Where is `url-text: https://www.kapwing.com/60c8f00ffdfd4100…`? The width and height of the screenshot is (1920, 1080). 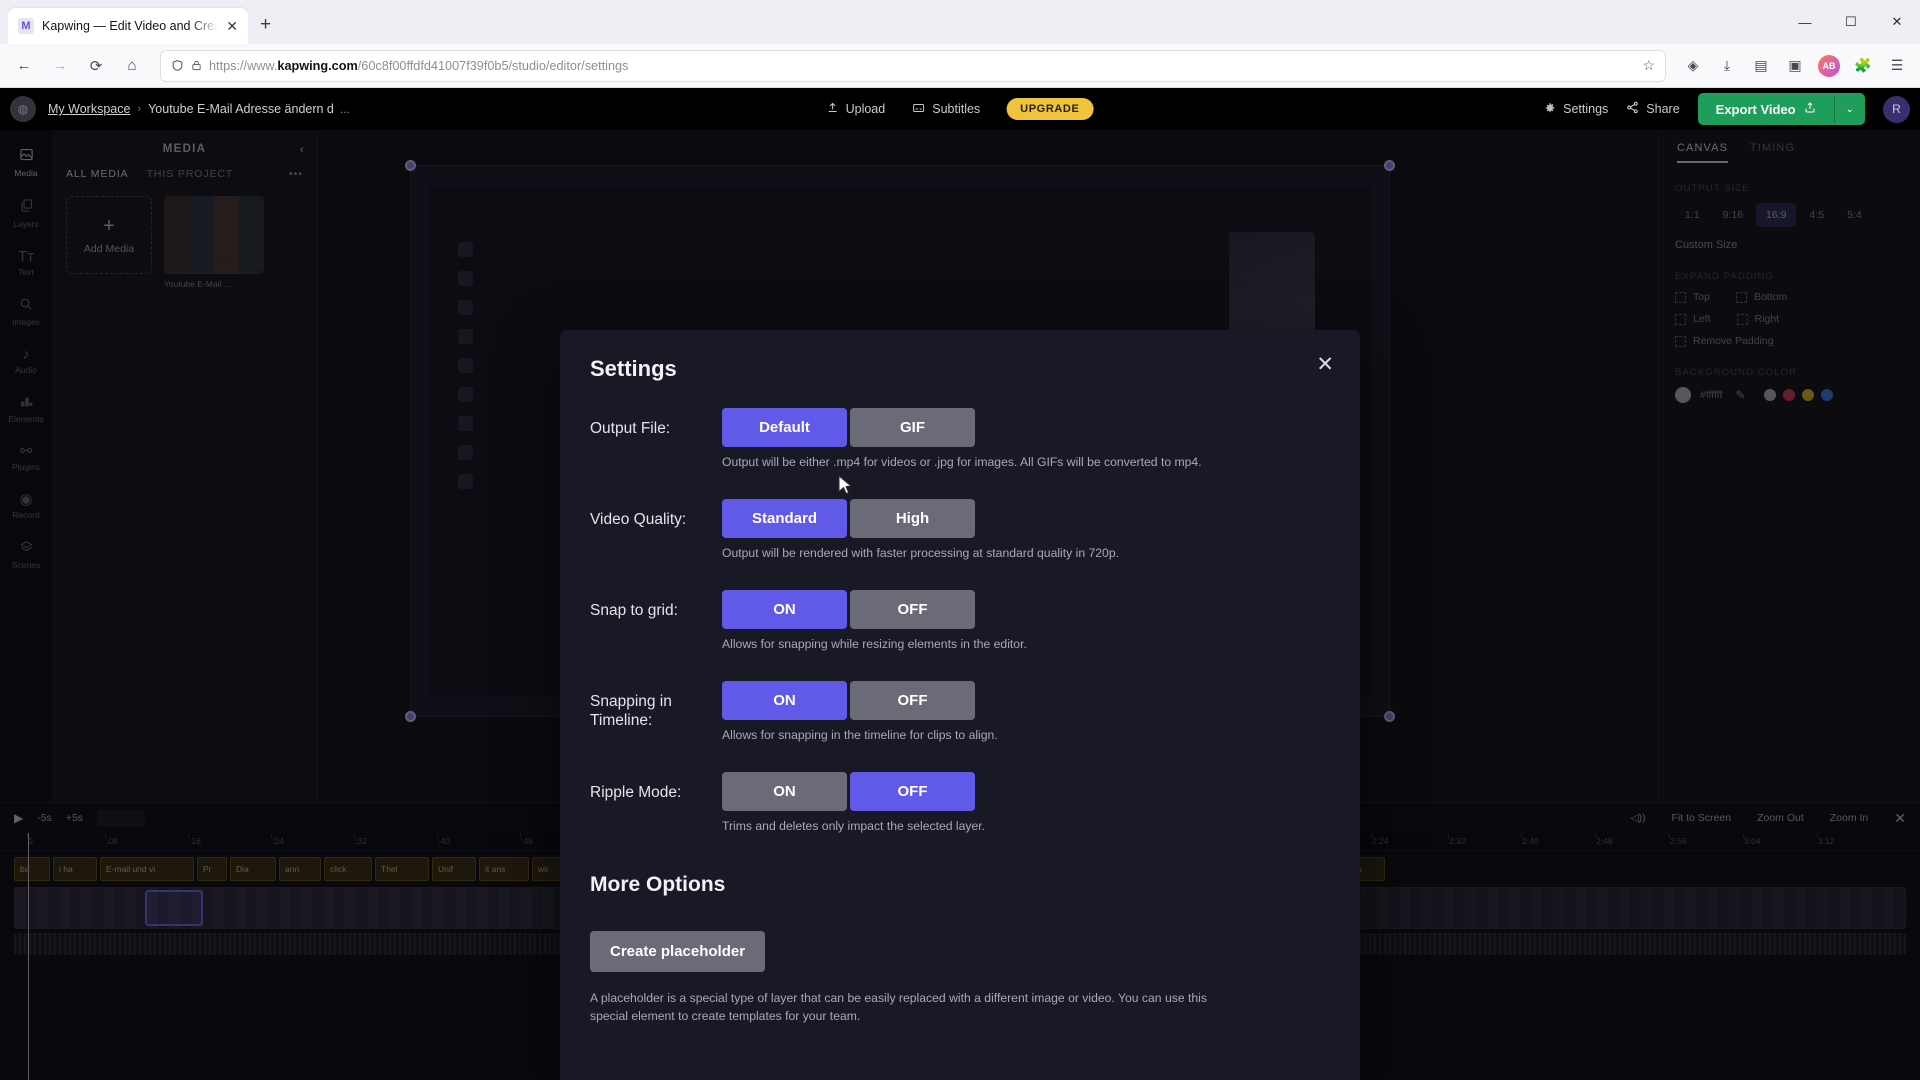 url-text: https://www.kapwing.com/60c8f00ffdfd4100… is located at coordinates (419, 65).